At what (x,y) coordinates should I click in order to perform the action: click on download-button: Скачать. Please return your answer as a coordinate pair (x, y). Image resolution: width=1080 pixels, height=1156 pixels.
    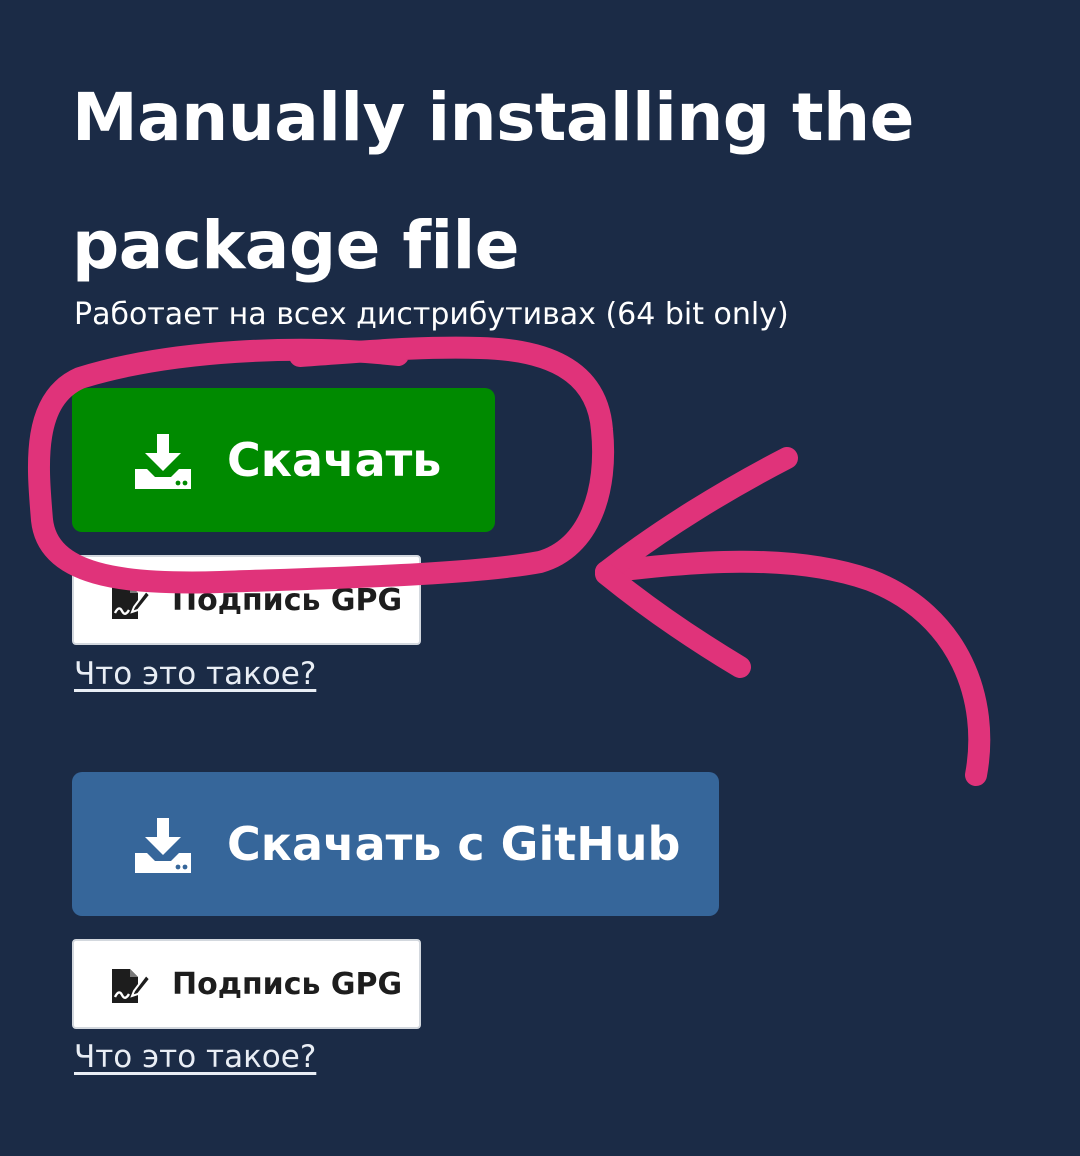
    Looking at the image, I should click on (283, 460).